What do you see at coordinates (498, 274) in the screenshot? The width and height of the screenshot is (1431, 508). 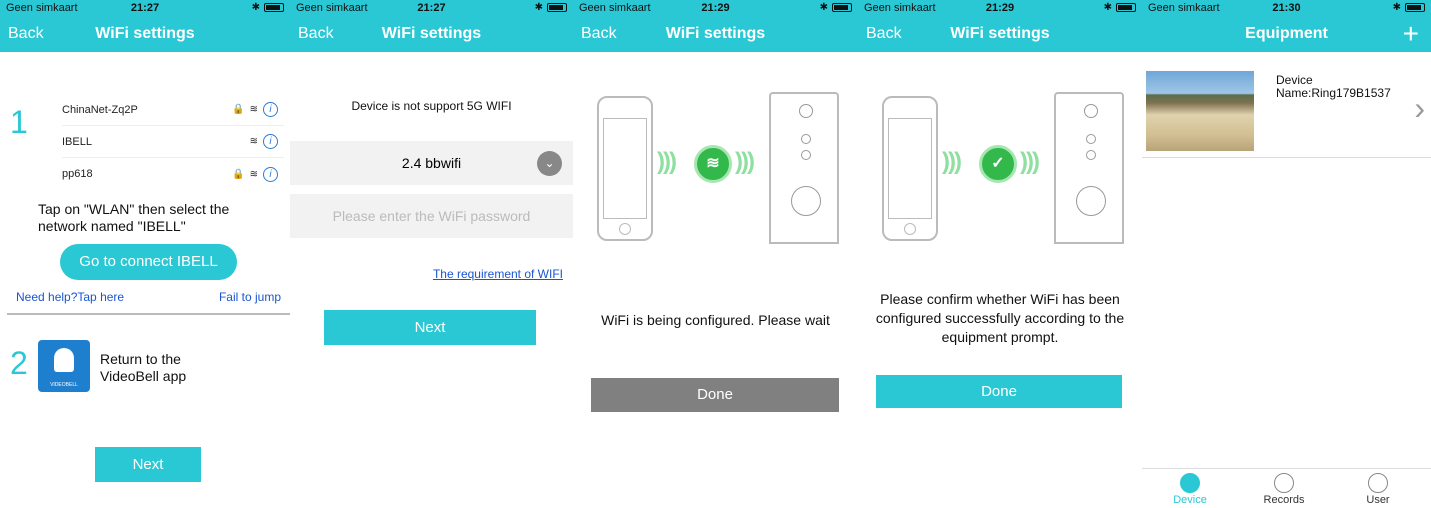 I see `wifi-requirement-link: The requirement of WIFI` at bounding box center [498, 274].